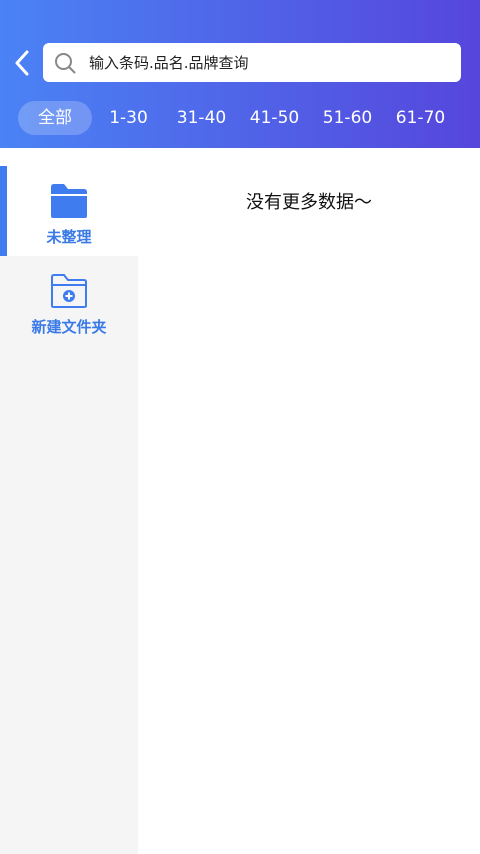 The image size is (480, 854). I want to click on sidebar-item-unsorted: 未整理, so click(69, 211).